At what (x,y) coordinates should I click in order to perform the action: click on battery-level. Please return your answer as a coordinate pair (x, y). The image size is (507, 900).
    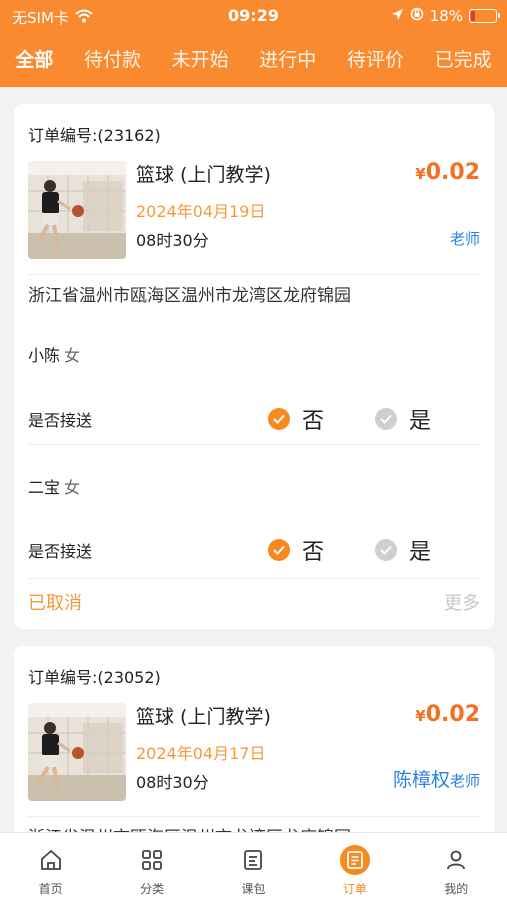
    Looking at the image, I should click on (473, 16).